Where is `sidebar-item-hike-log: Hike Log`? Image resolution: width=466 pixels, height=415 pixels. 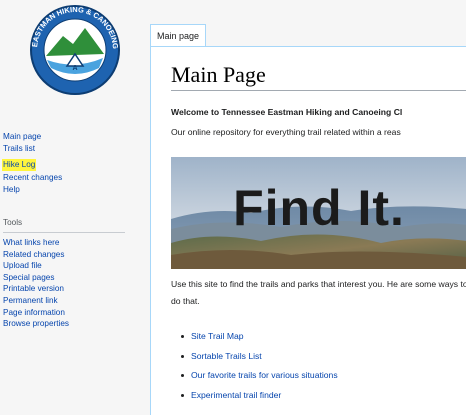
sidebar-item-hike-log: Hike Log is located at coordinates (19, 165).